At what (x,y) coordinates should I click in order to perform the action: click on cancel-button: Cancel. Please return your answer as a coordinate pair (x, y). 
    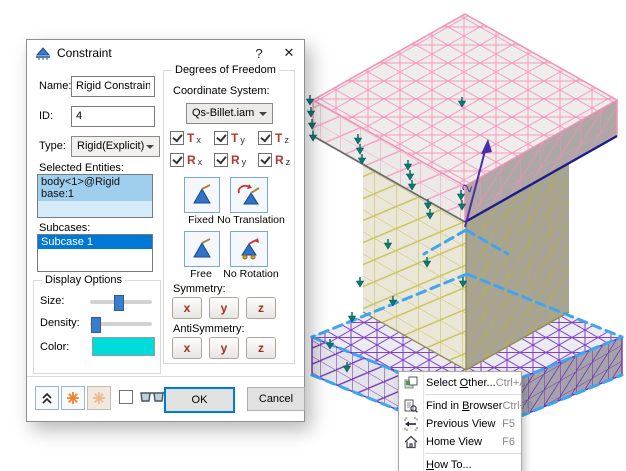
    Looking at the image, I should click on (276, 399).